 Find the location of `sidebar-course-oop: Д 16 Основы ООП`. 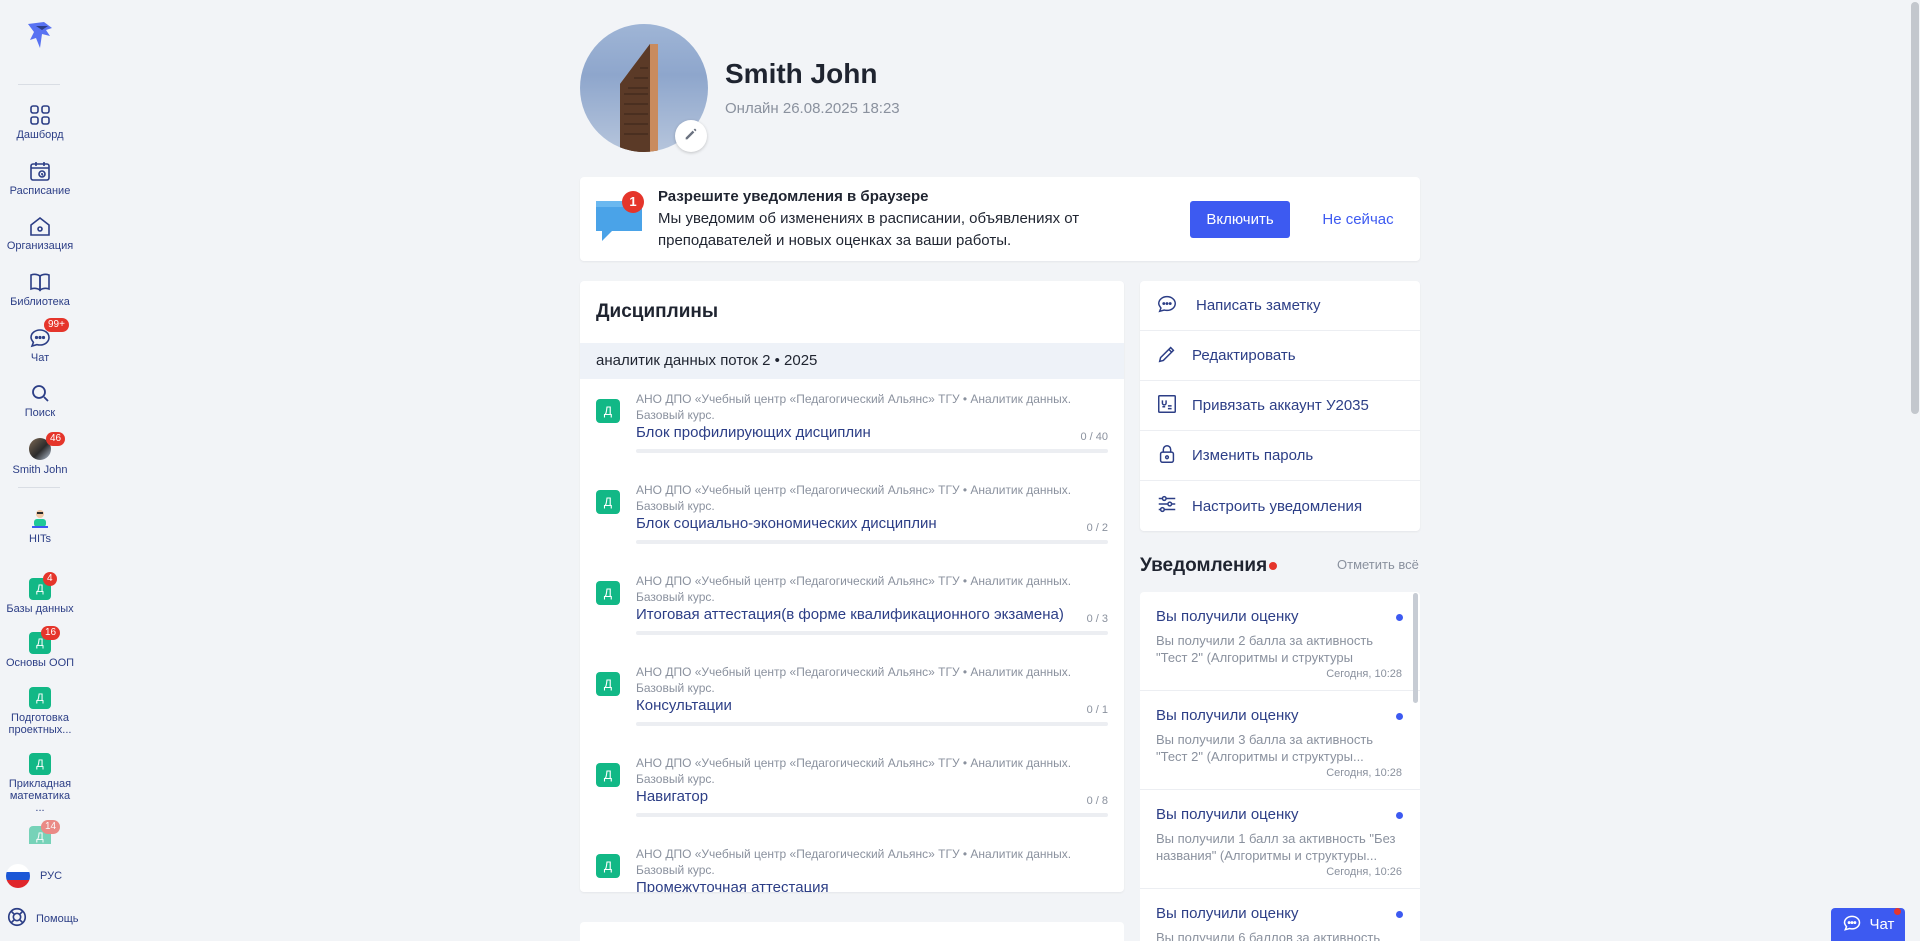

sidebar-course-oop: Д 16 Основы ООП is located at coordinates (40, 647).